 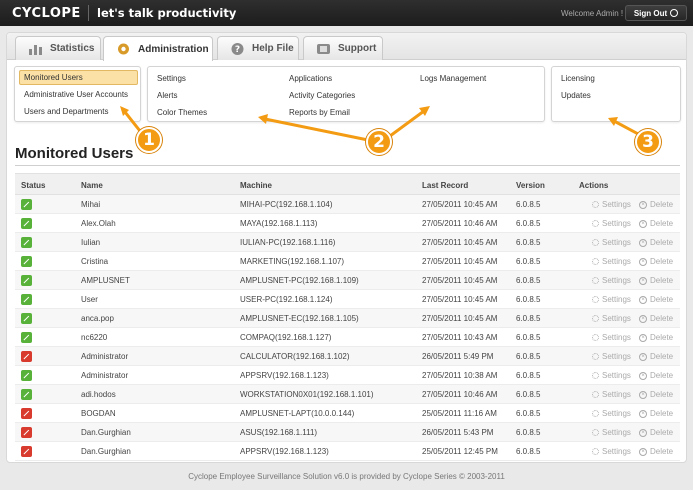 What do you see at coordinates (357, 48) in the screenshot?
I see `tab-label: Support` at bounding box center [357, 48].